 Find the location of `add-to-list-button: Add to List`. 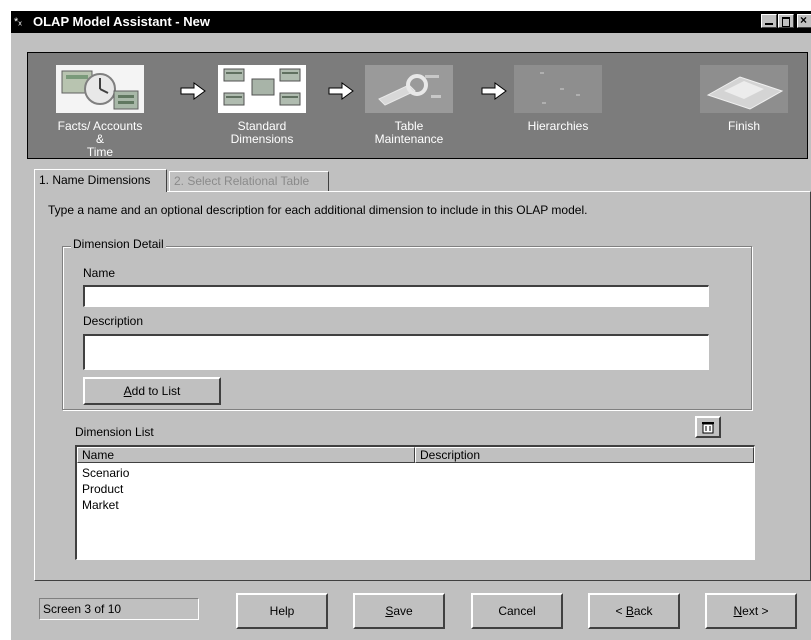

add-to-list-button: Add to List is located at coordinates (152, 391).